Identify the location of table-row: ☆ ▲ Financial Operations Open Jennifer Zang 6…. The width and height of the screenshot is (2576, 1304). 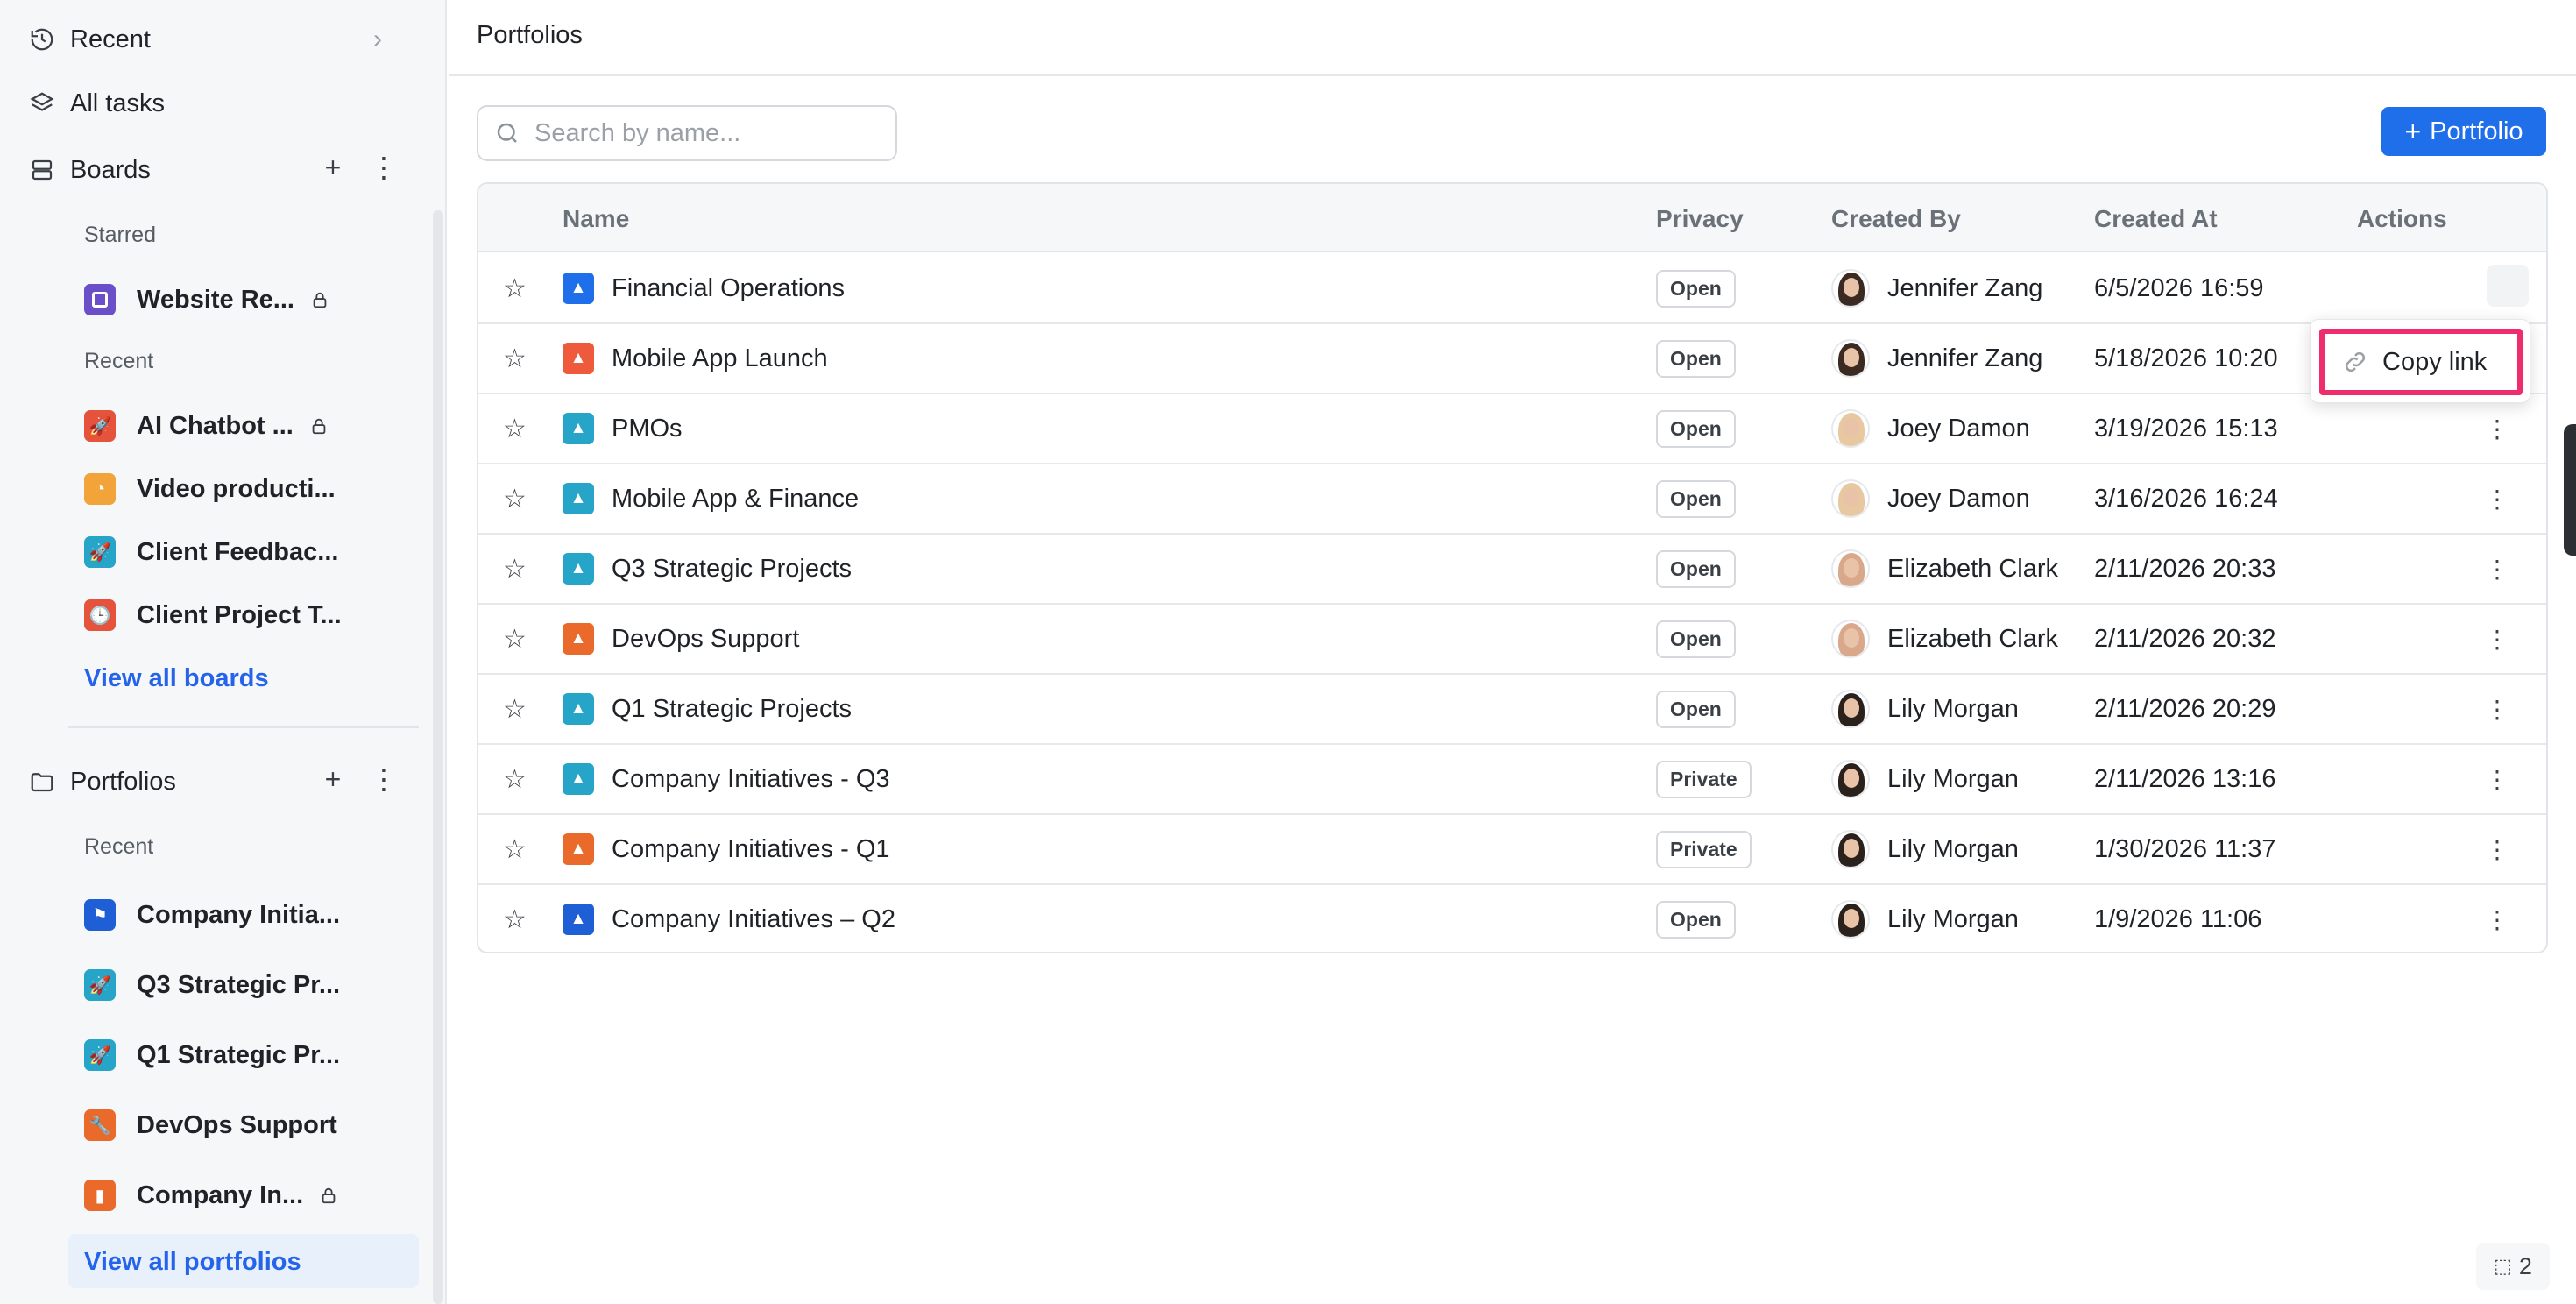
(1512, 289).